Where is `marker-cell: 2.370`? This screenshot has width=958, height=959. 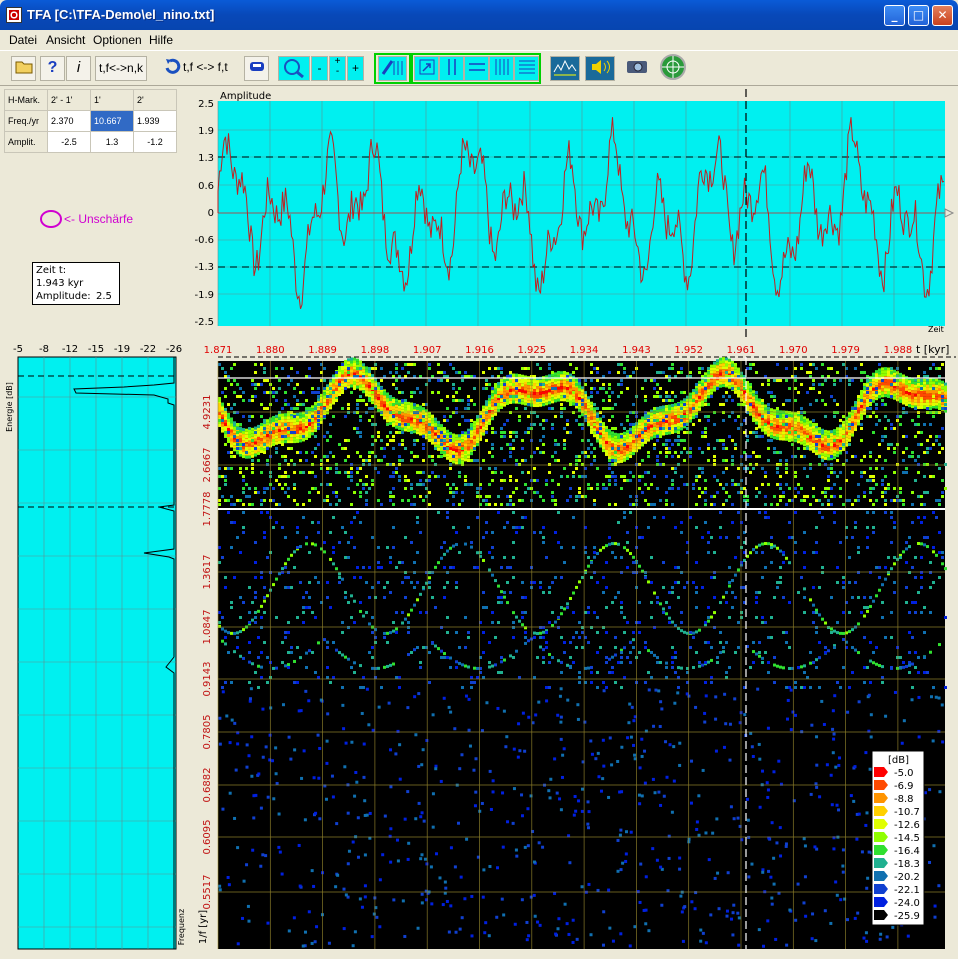 marker-cell: 2.370 is located at coordinates (69, 121).